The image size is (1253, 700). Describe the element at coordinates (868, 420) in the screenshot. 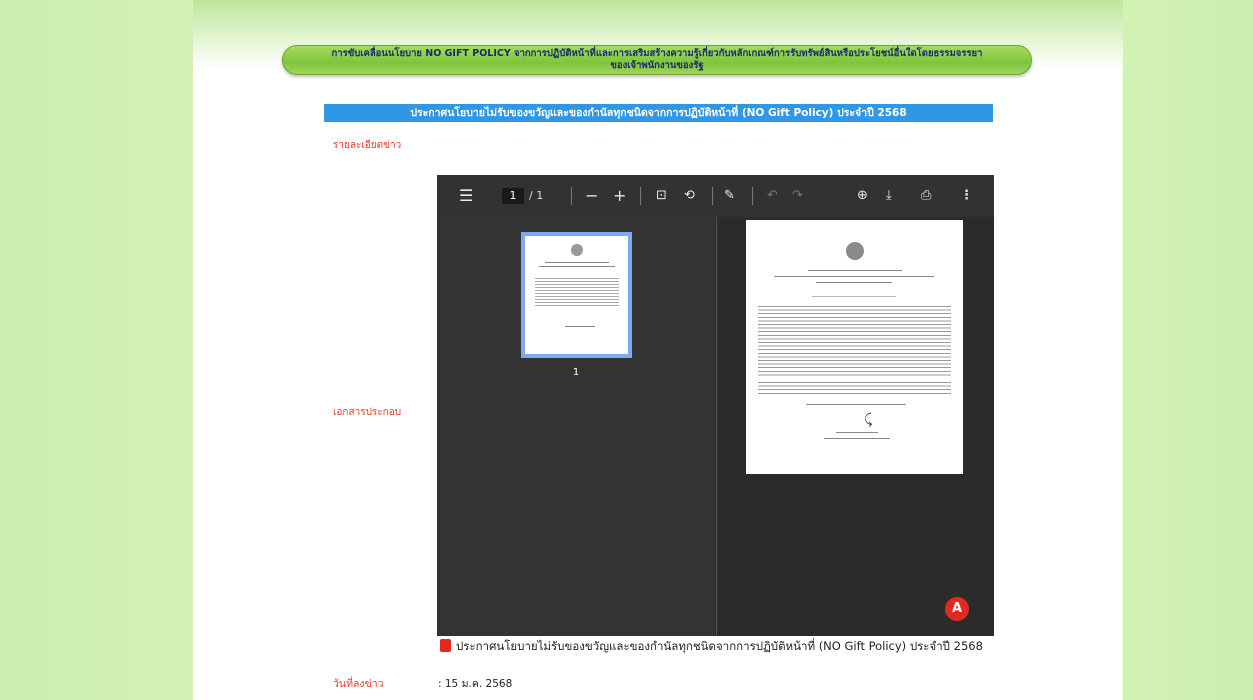

I see `signature-icon: ⤹` at that location.